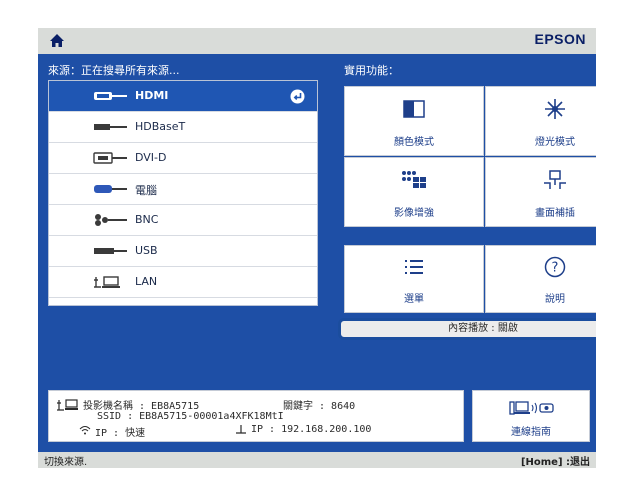  Describe the element at coordinates (66, 462) in the screenshot. I see `footer-hint: 切換來源.` at that location.